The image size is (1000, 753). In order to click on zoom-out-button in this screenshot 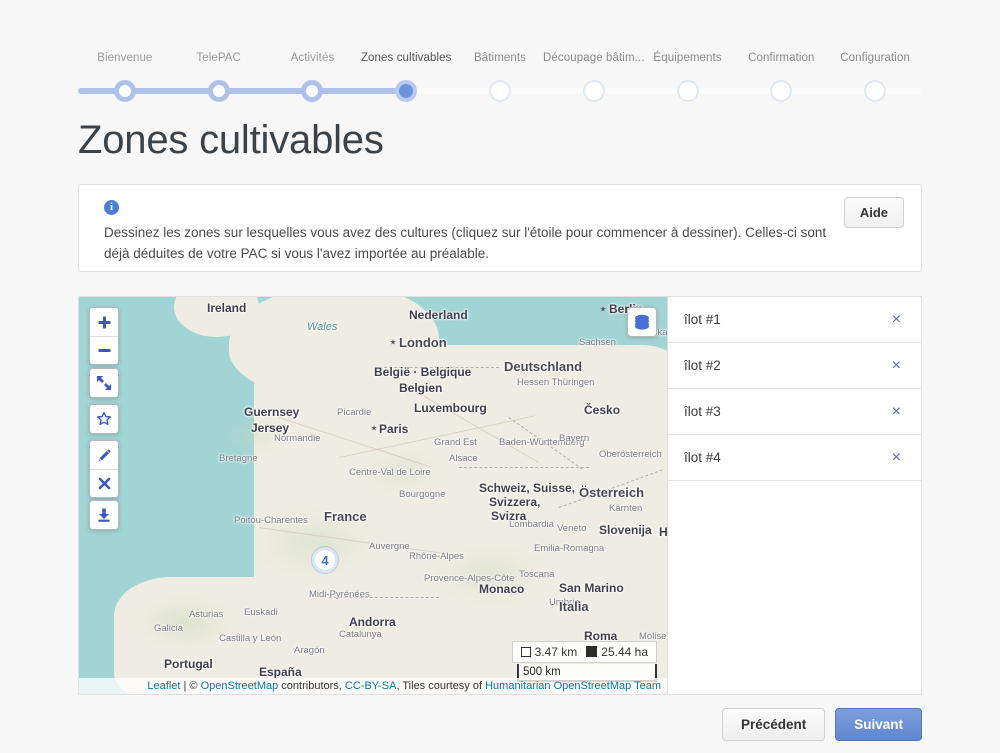, I will do `click(104, 350)`.